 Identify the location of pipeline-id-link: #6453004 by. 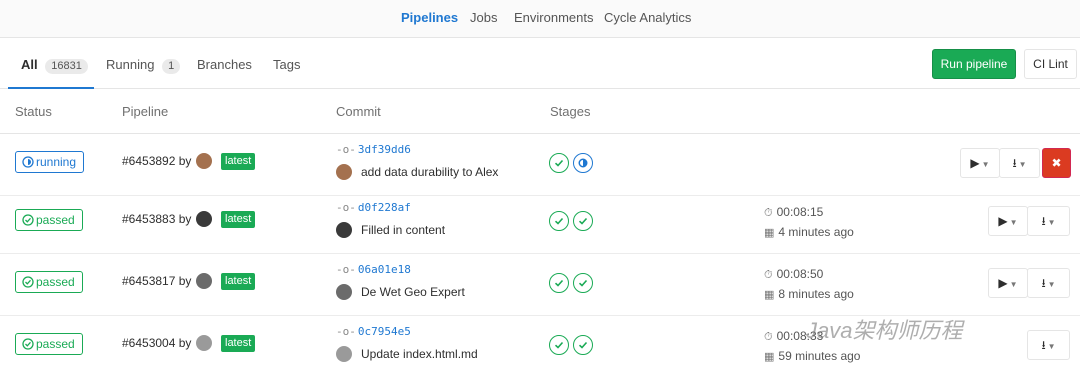
(156, 343).